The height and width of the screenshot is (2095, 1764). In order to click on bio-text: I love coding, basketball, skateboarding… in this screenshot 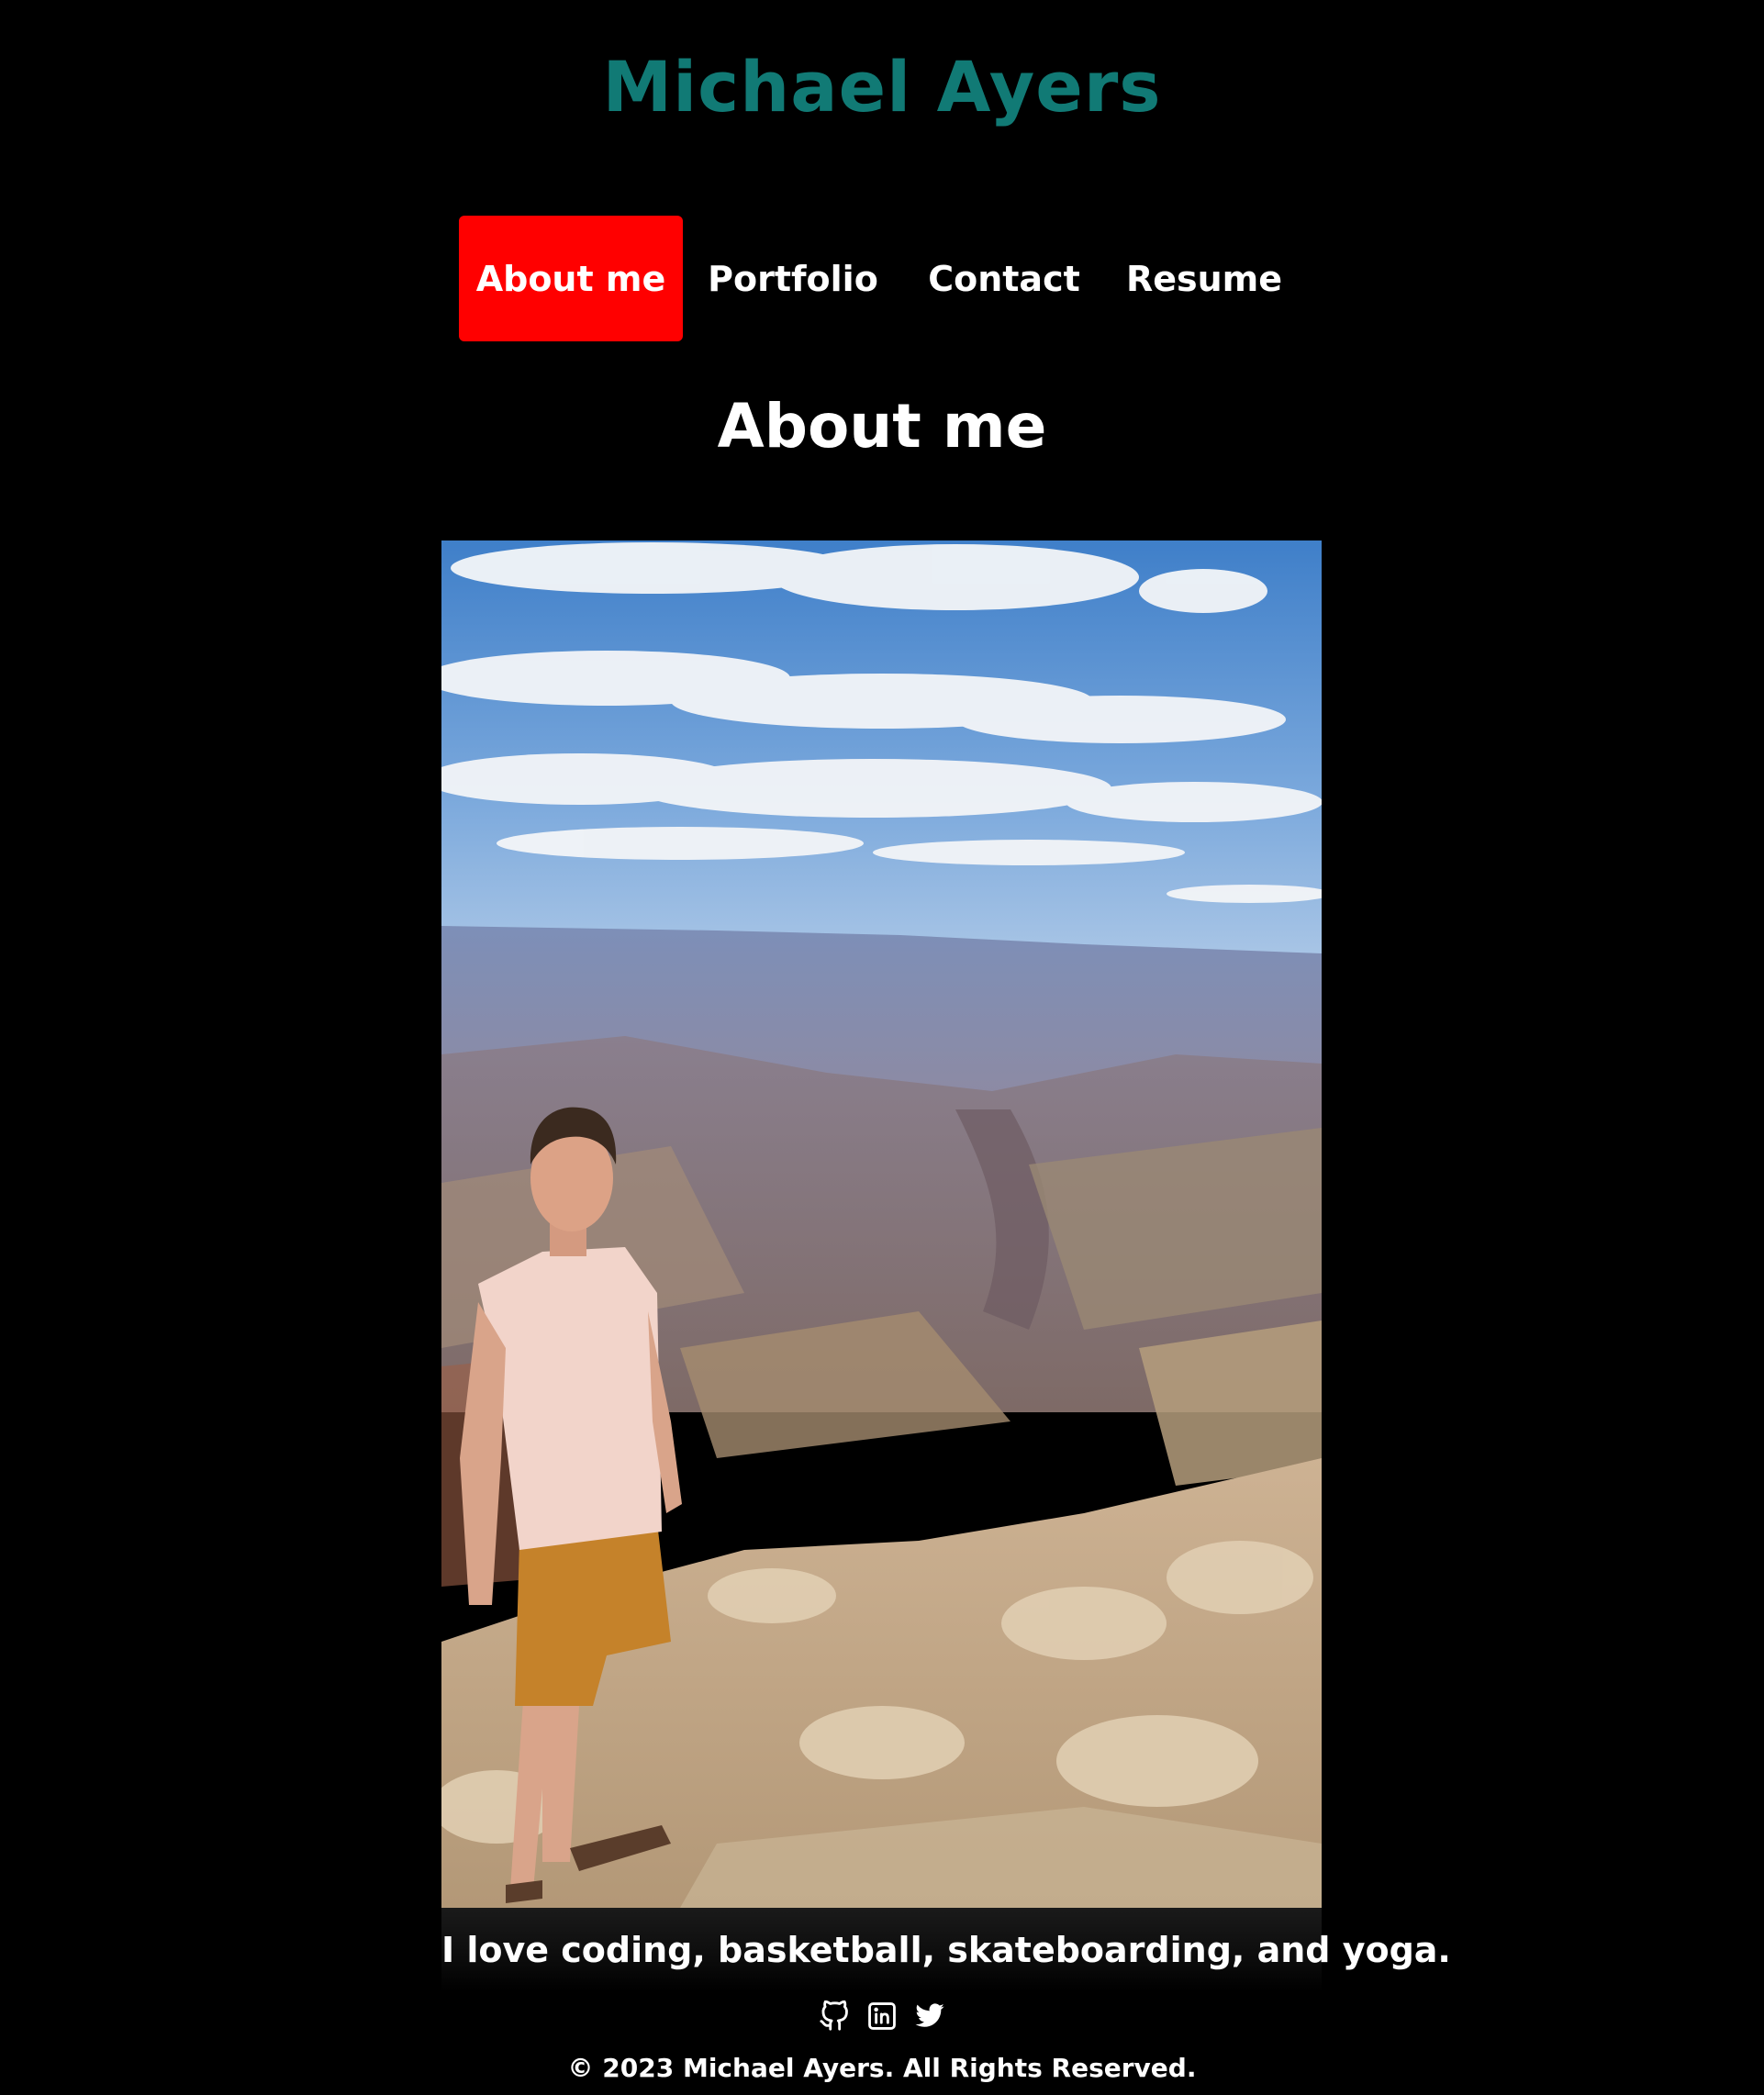, I will do `click(946, 1950)`.